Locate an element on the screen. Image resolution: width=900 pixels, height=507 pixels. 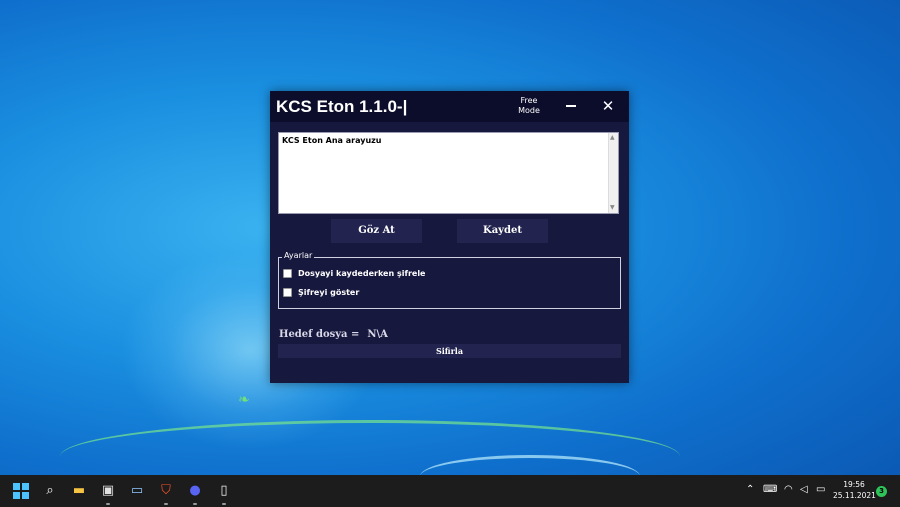
photos-icon: ▭ is located at coordinates (137, 491).